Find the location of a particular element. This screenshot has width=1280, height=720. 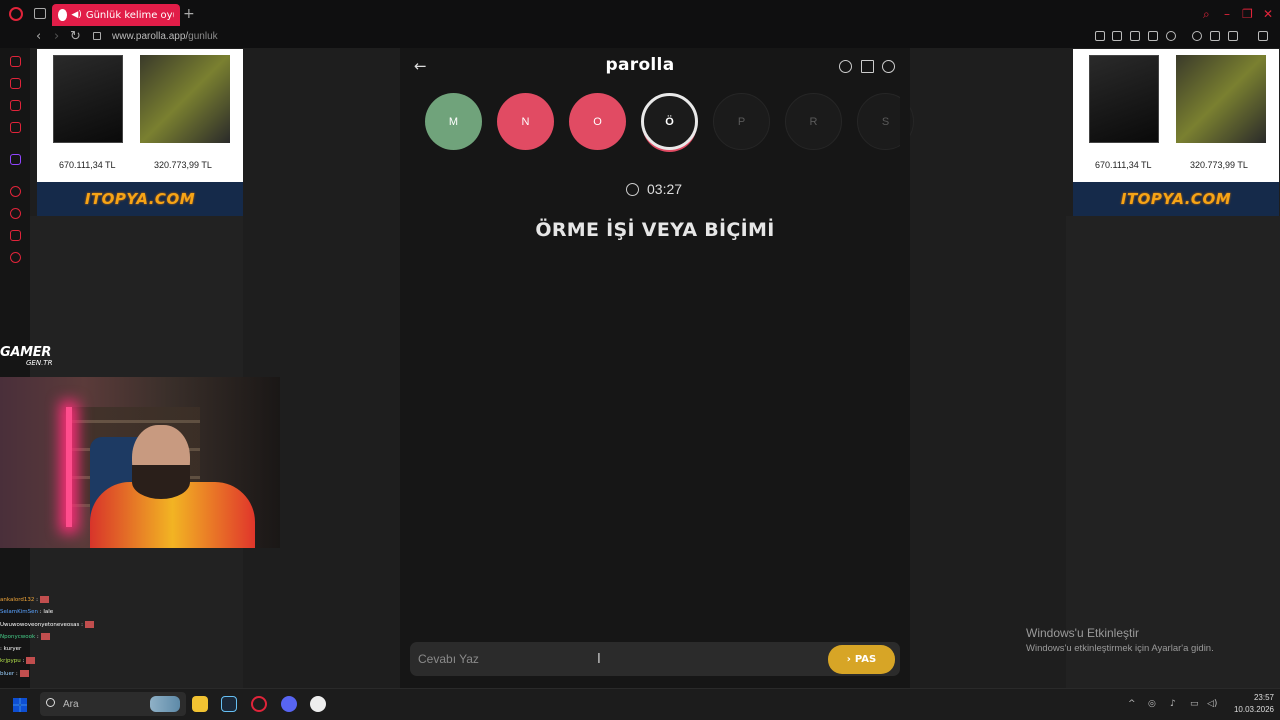

letter-N: N is located at coordinates (525, 121).